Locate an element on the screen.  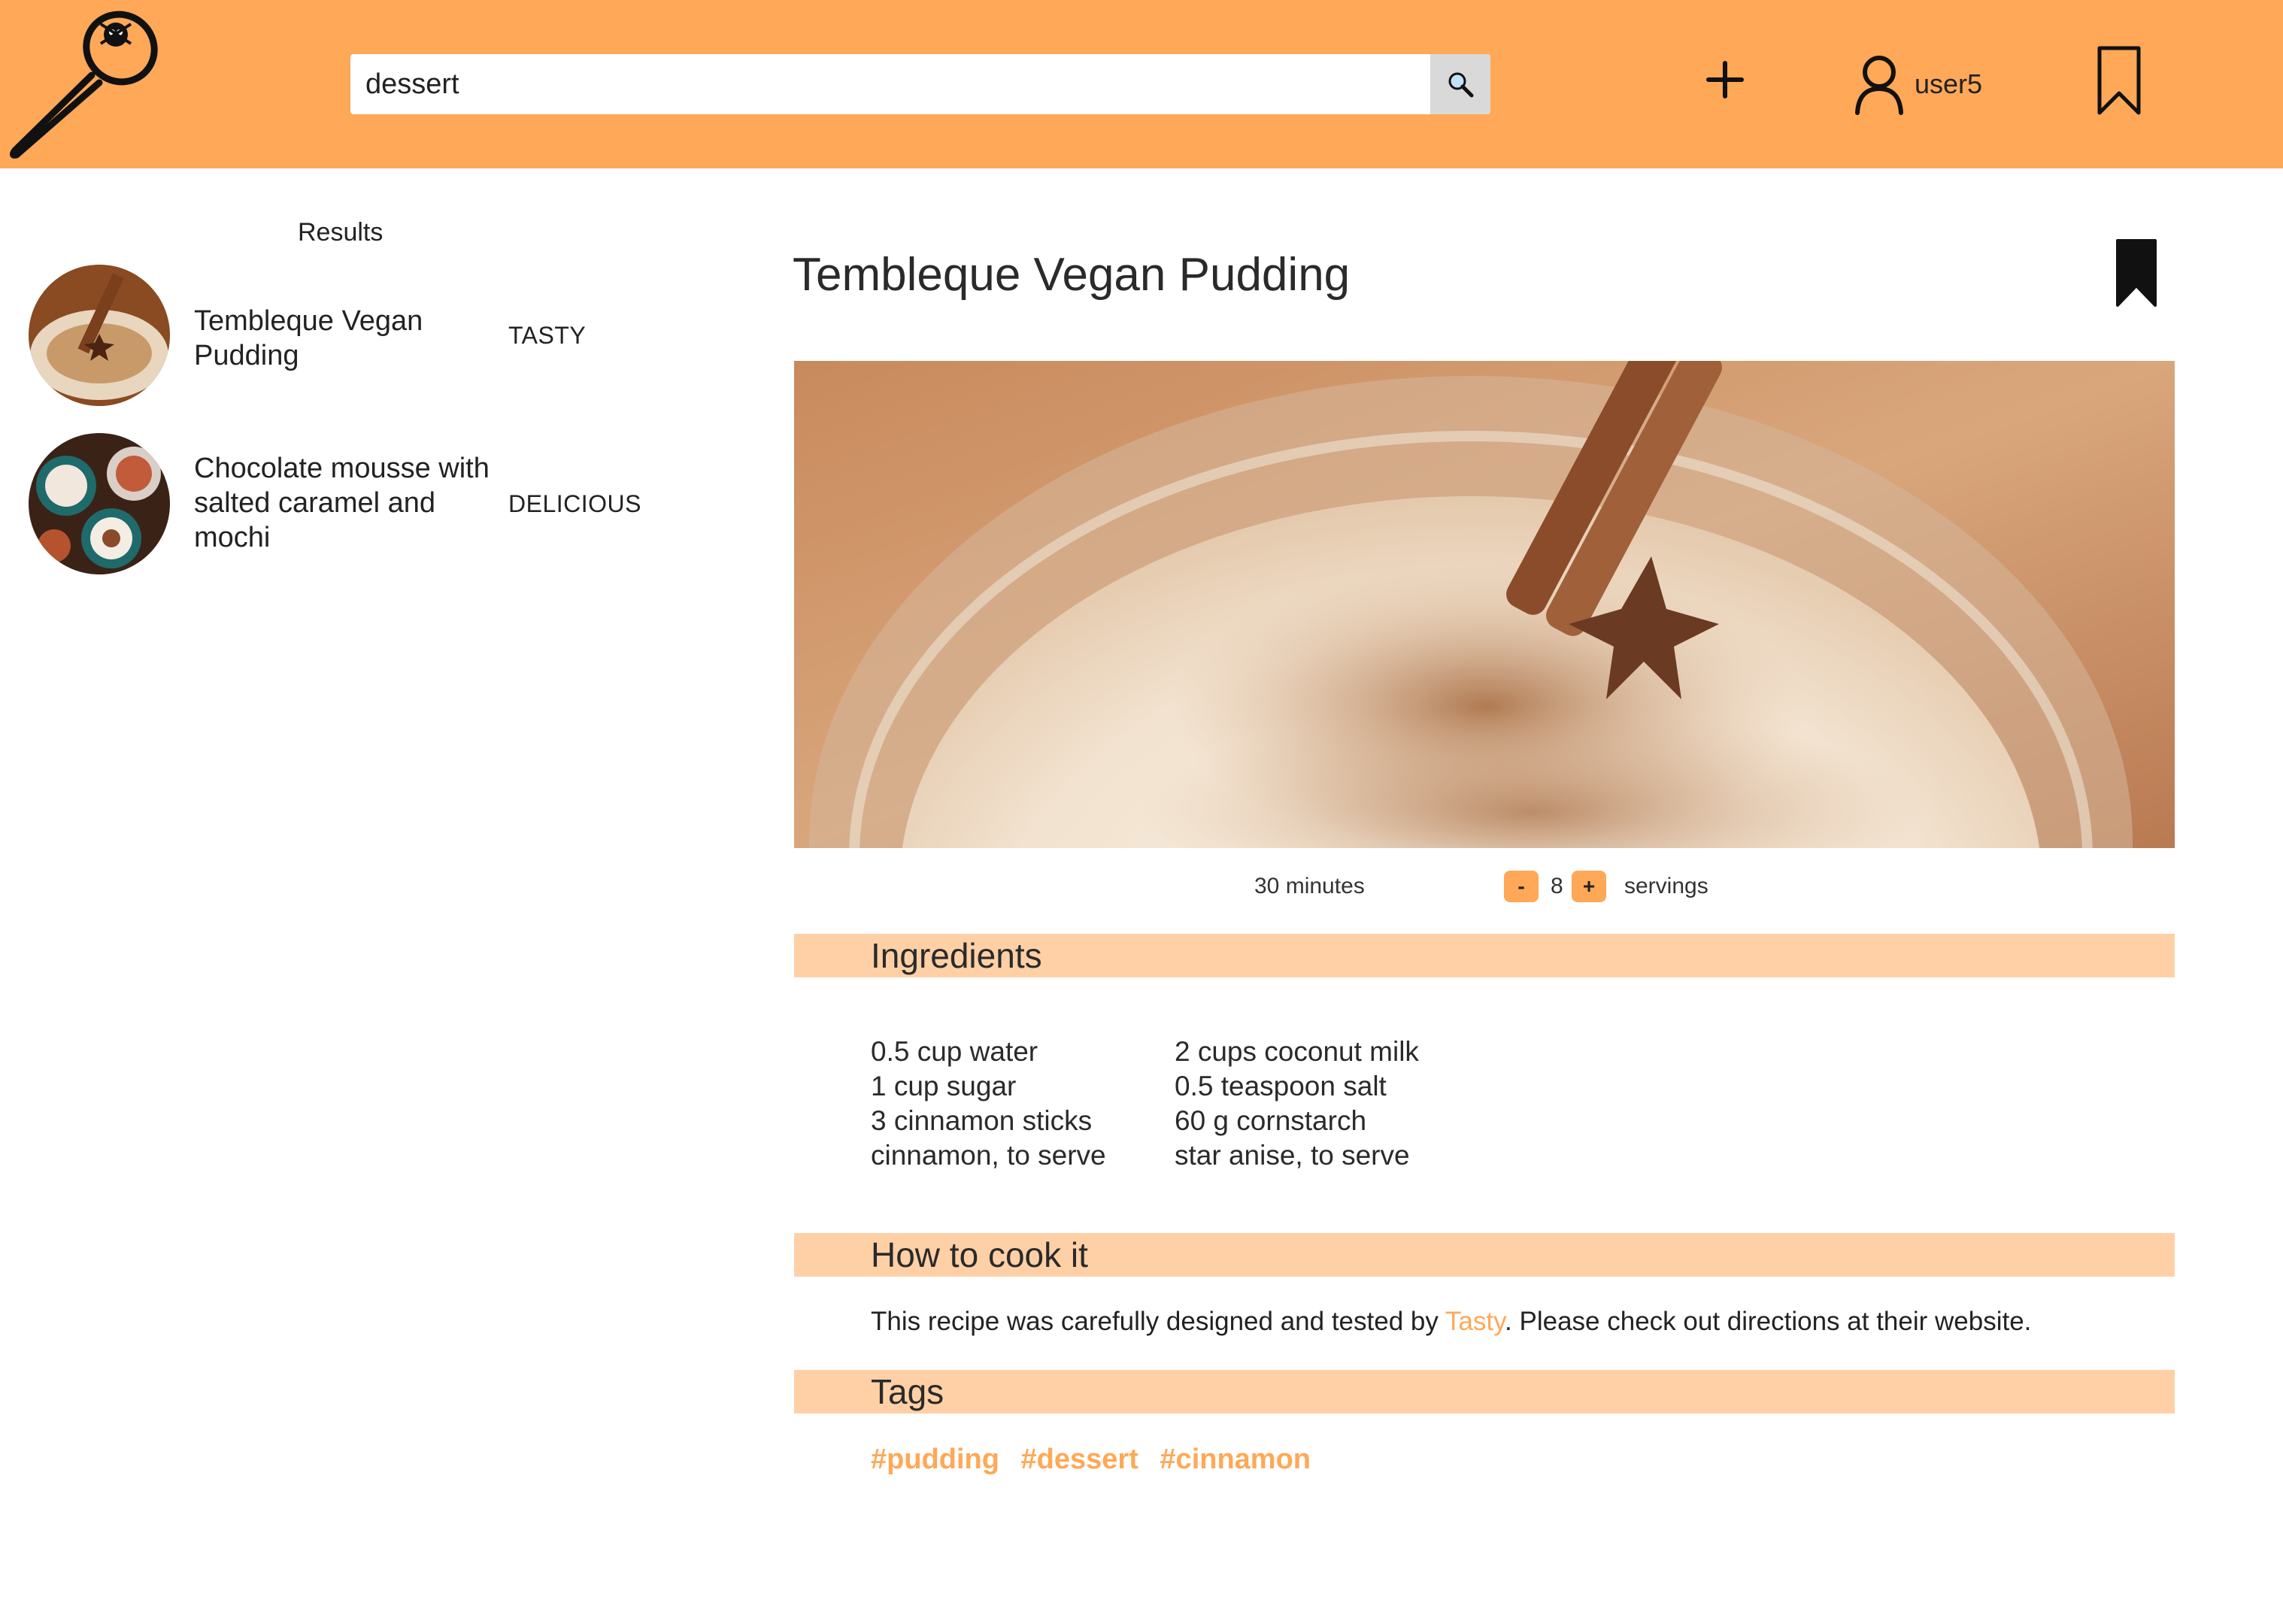
bookmark-filled-icon is located at coordinates (2136, 273).